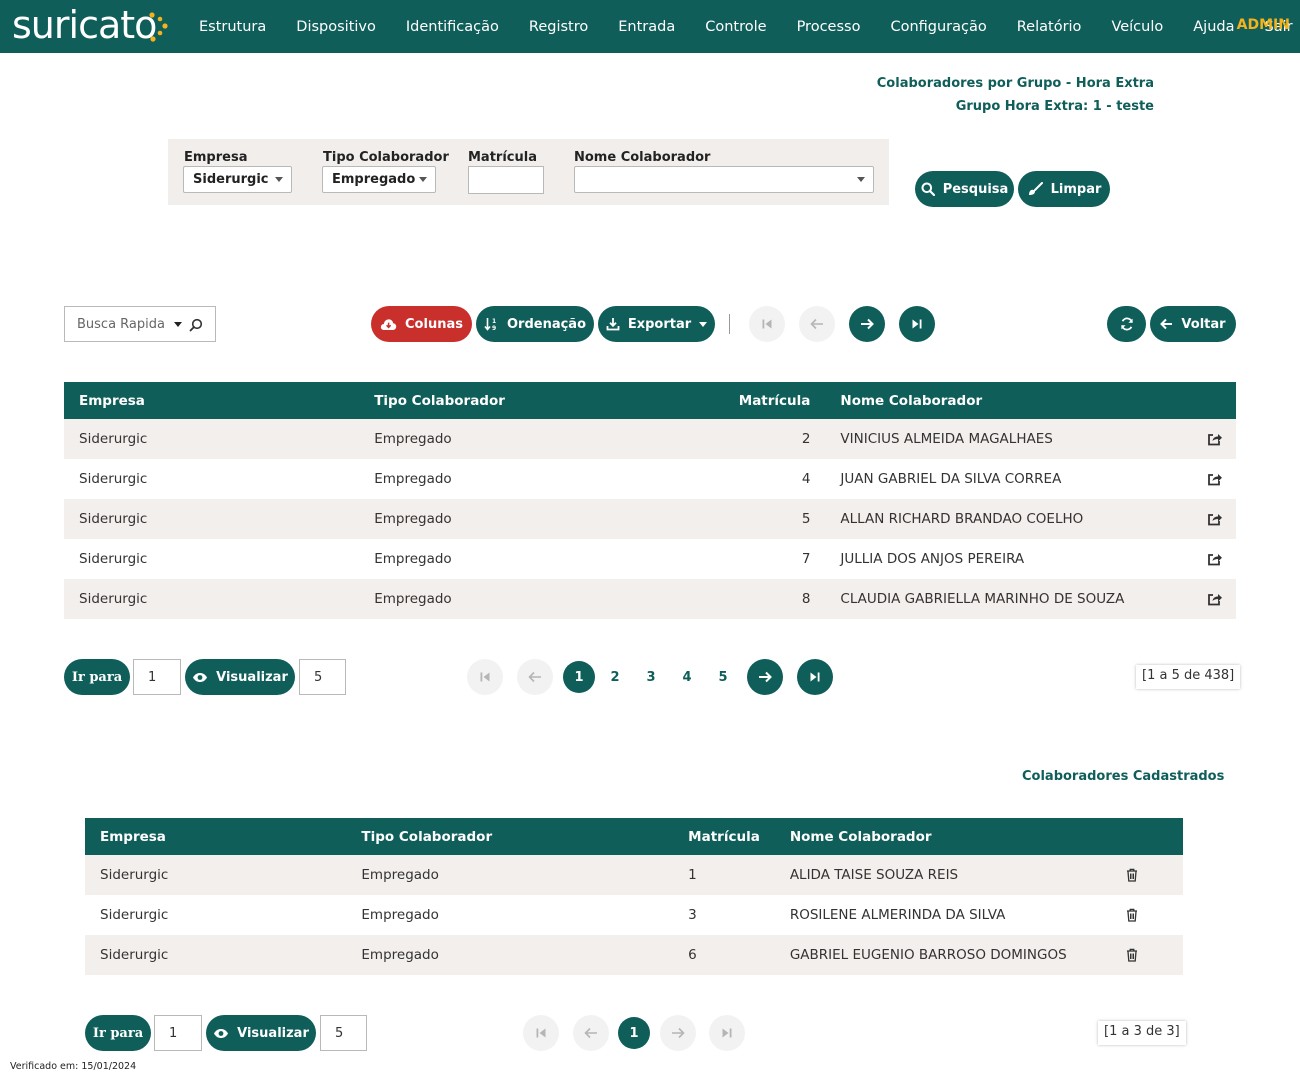 The image size is (1300, 1081). Describe the element at coordinates (615, 677) in the screenshot. I see `page-number-button: 2` at that location.